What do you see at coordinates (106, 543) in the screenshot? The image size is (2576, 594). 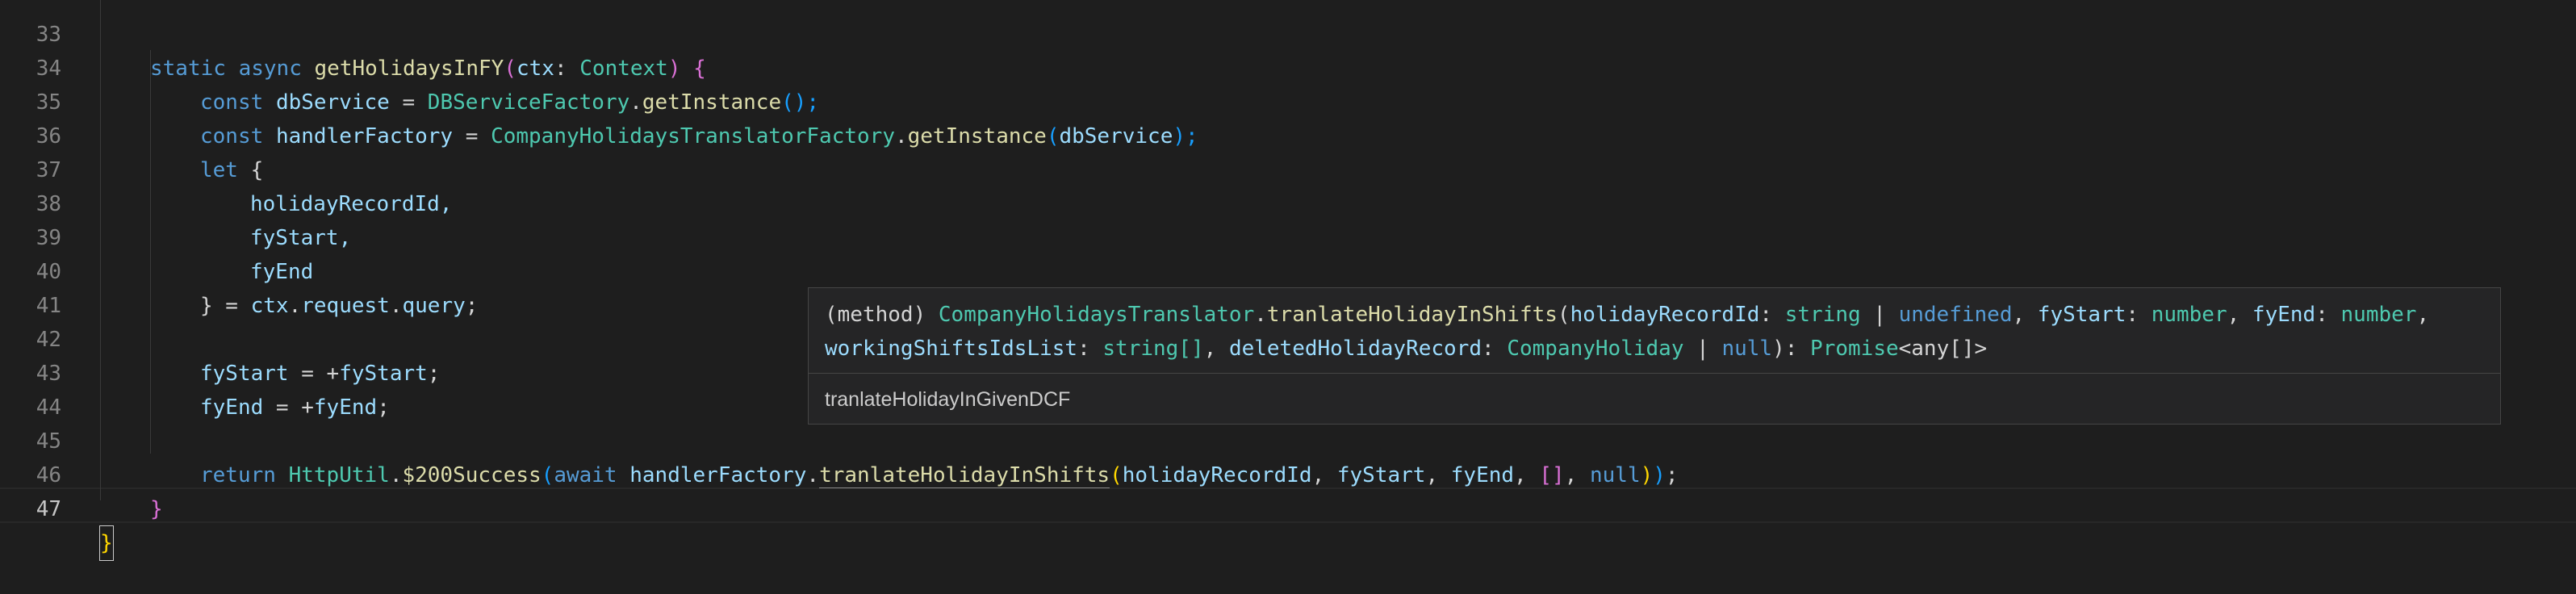 I see `matched-bracket: }` at bounding box center [106, 543].